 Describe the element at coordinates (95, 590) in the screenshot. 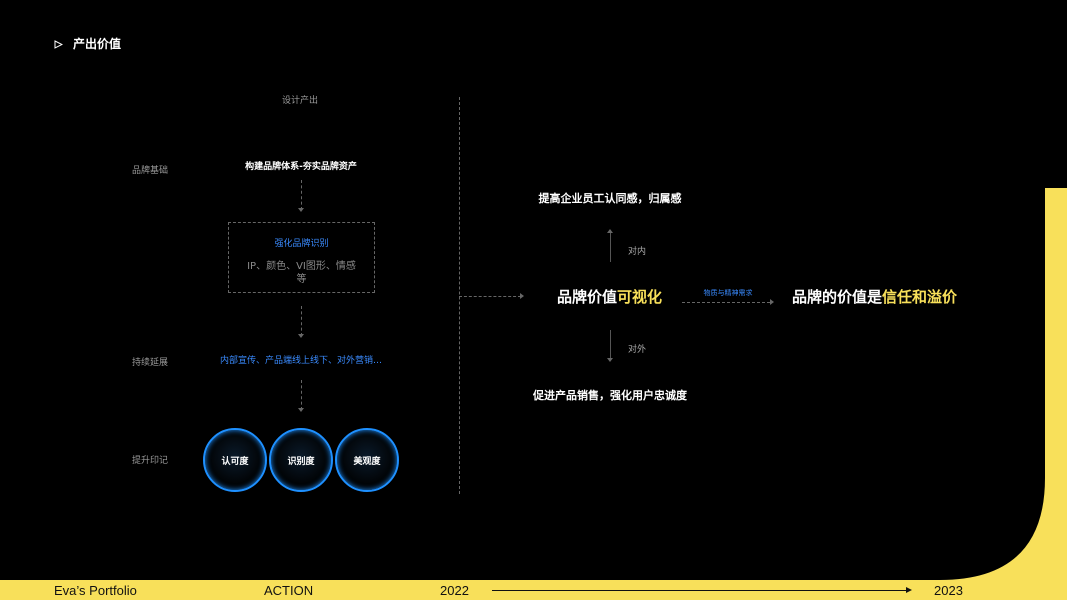

I see `portfolio-label: Eva’s Portfolio` at that location.